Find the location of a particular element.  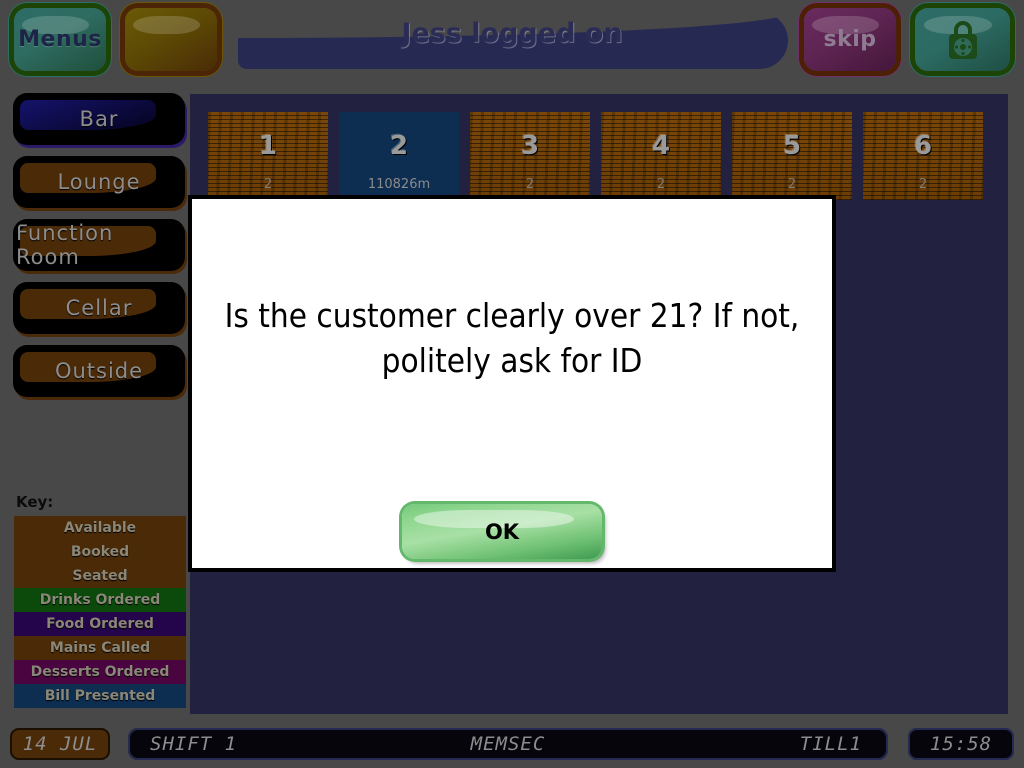

status-date: 14 JUL is located at coordinates (60, 744).